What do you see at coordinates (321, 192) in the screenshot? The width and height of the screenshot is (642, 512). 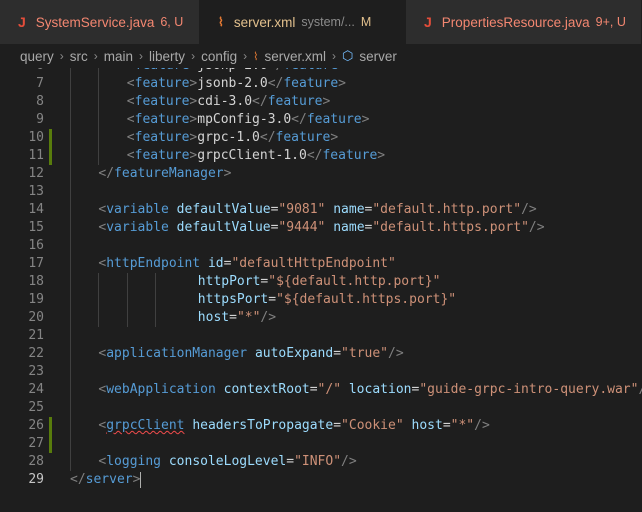 I see `code-line: 13` at bounding box center [321, 192].